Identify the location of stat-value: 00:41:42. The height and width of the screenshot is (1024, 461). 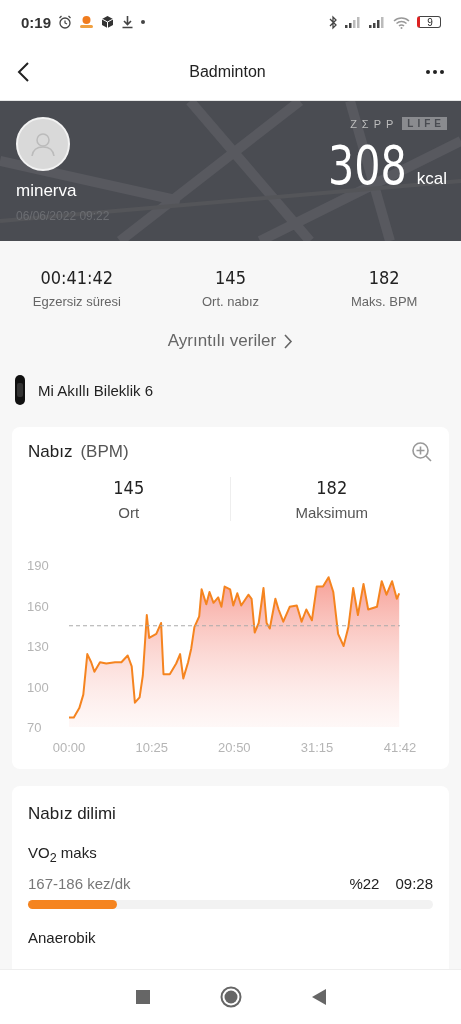
(77, 277).